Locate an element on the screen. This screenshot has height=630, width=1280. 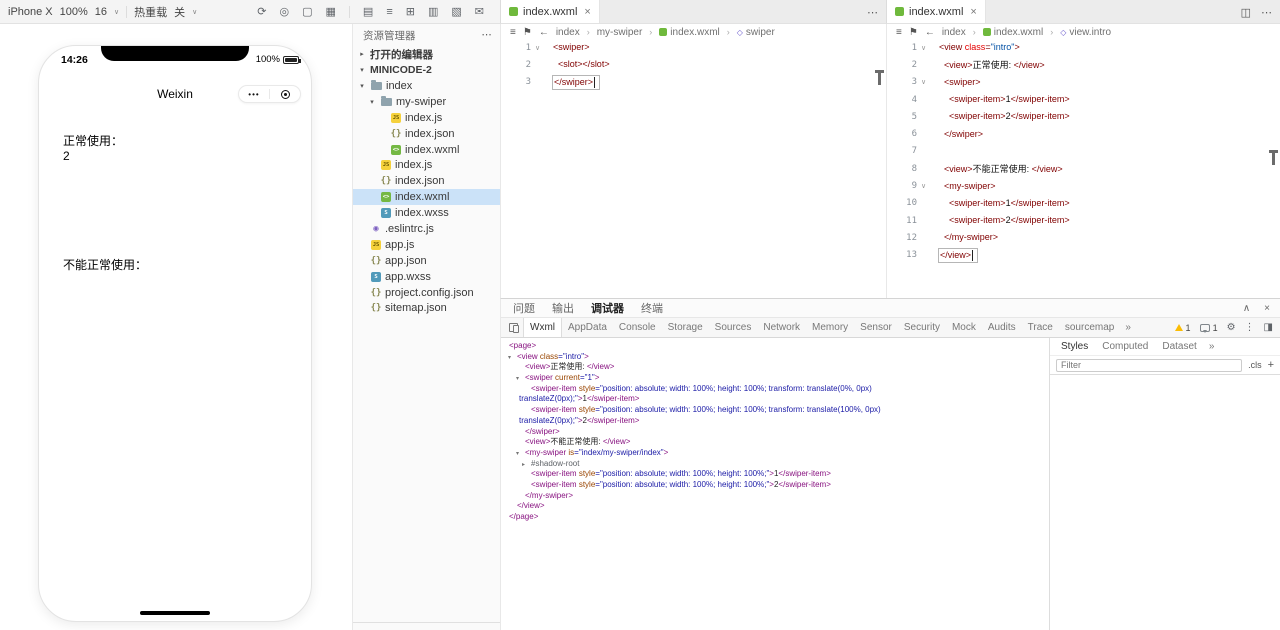
theme-icon: ▧ is located at coordinates (456, 11).